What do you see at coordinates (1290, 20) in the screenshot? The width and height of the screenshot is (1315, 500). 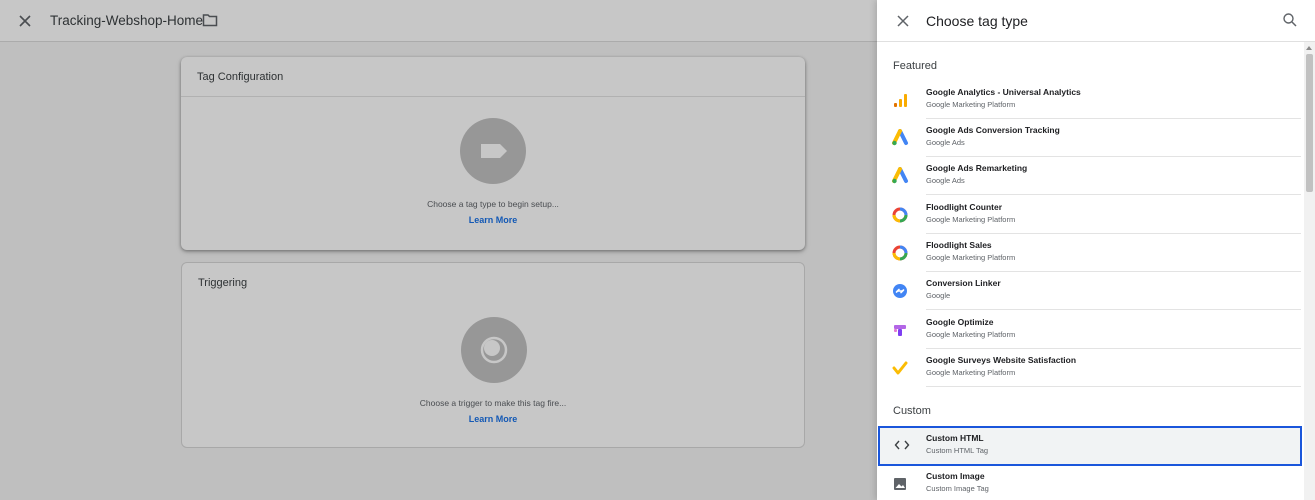 I see `search-icon` at bounding box center [1290, 20].